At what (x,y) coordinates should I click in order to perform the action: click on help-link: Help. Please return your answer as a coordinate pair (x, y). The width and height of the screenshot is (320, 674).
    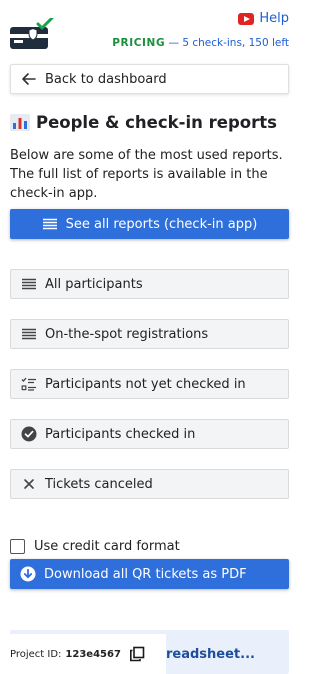
    Looking at the image, I should click on (263, 18).